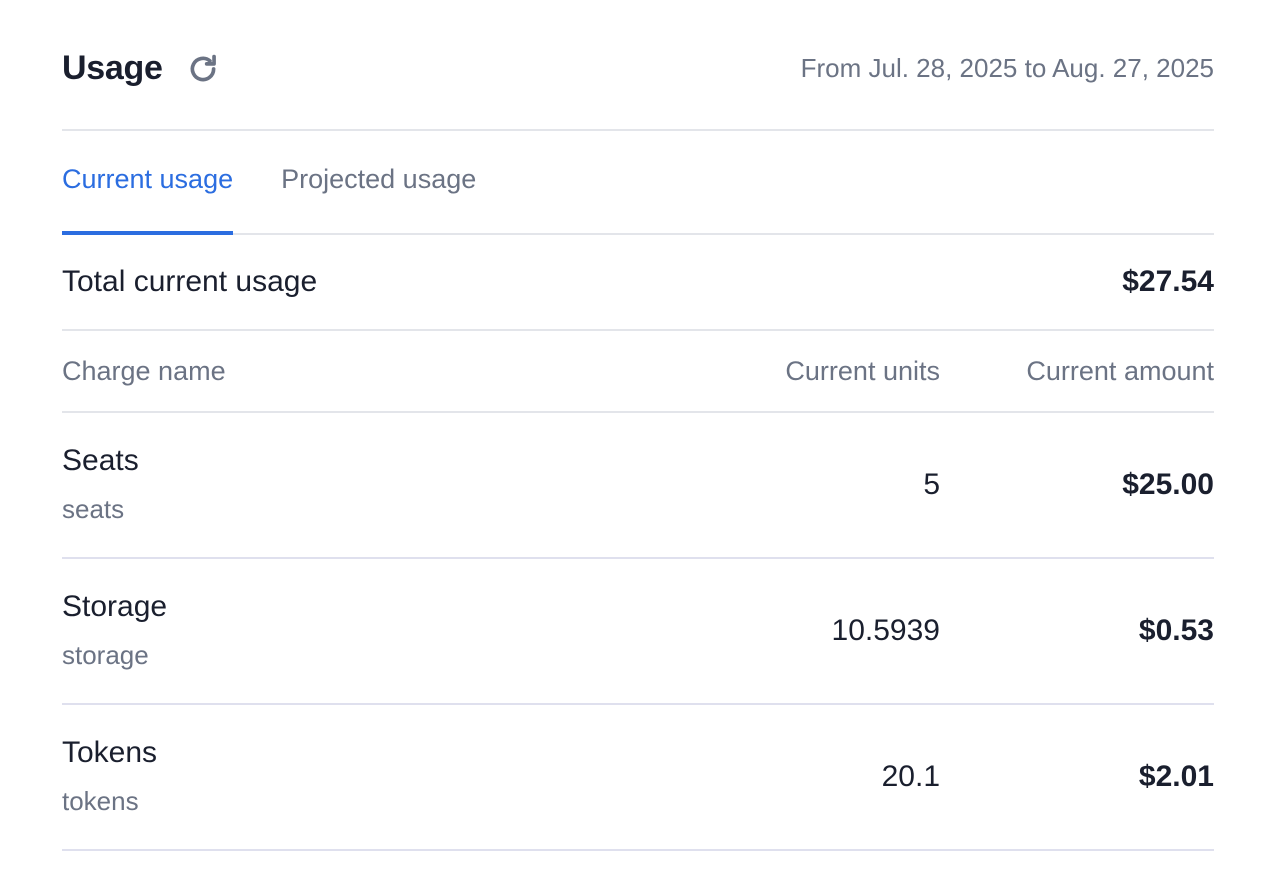 The width and height of the screenshot is (1286, 892). Describe the element at coordinates (190, 281) in the screenshot. I see `total-usage-label: Total current usage` at that location.